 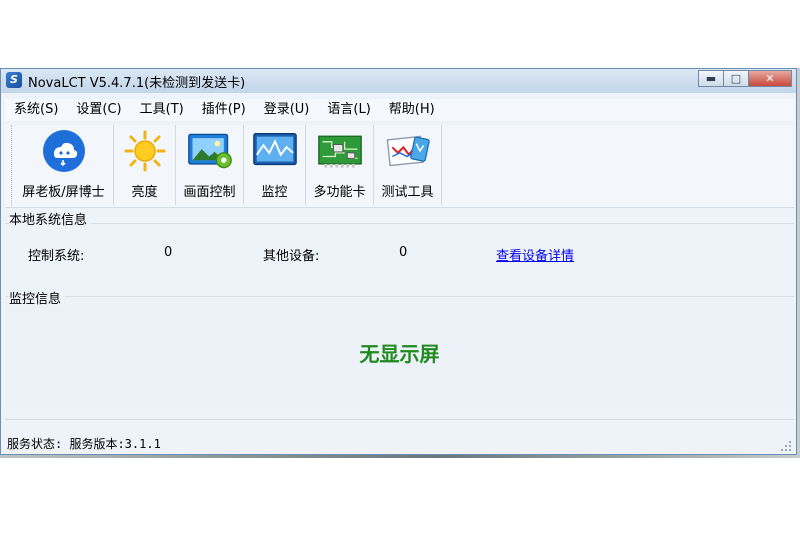 I want to click on menu-login: 登录(U), so click(x=287, y=110).